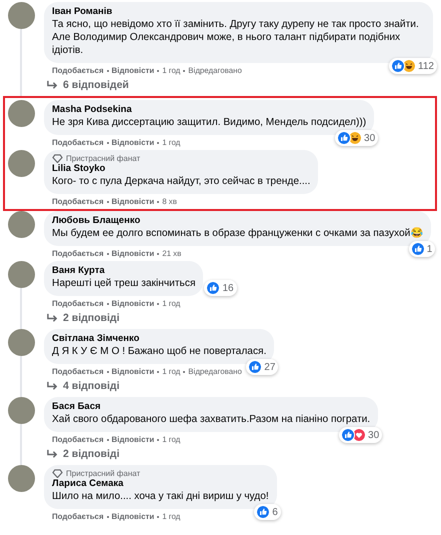 The height and width of the screenshot is (535, 441). Describe the element at coordinates (159, 339) in the screenshot. I see `author-name: Світлана Зімченко` at that location.